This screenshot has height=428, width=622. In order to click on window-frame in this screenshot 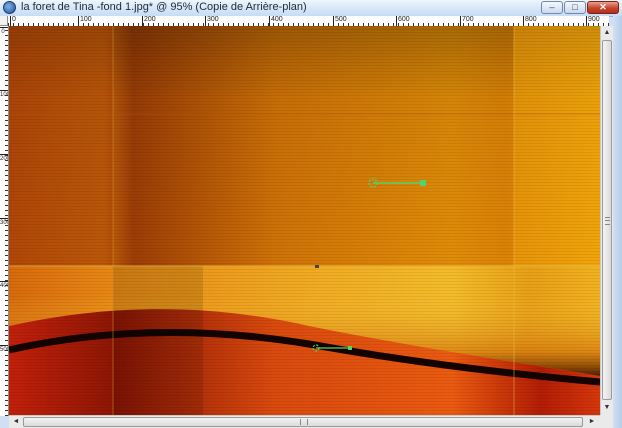, I will do `click(617, 222)`.